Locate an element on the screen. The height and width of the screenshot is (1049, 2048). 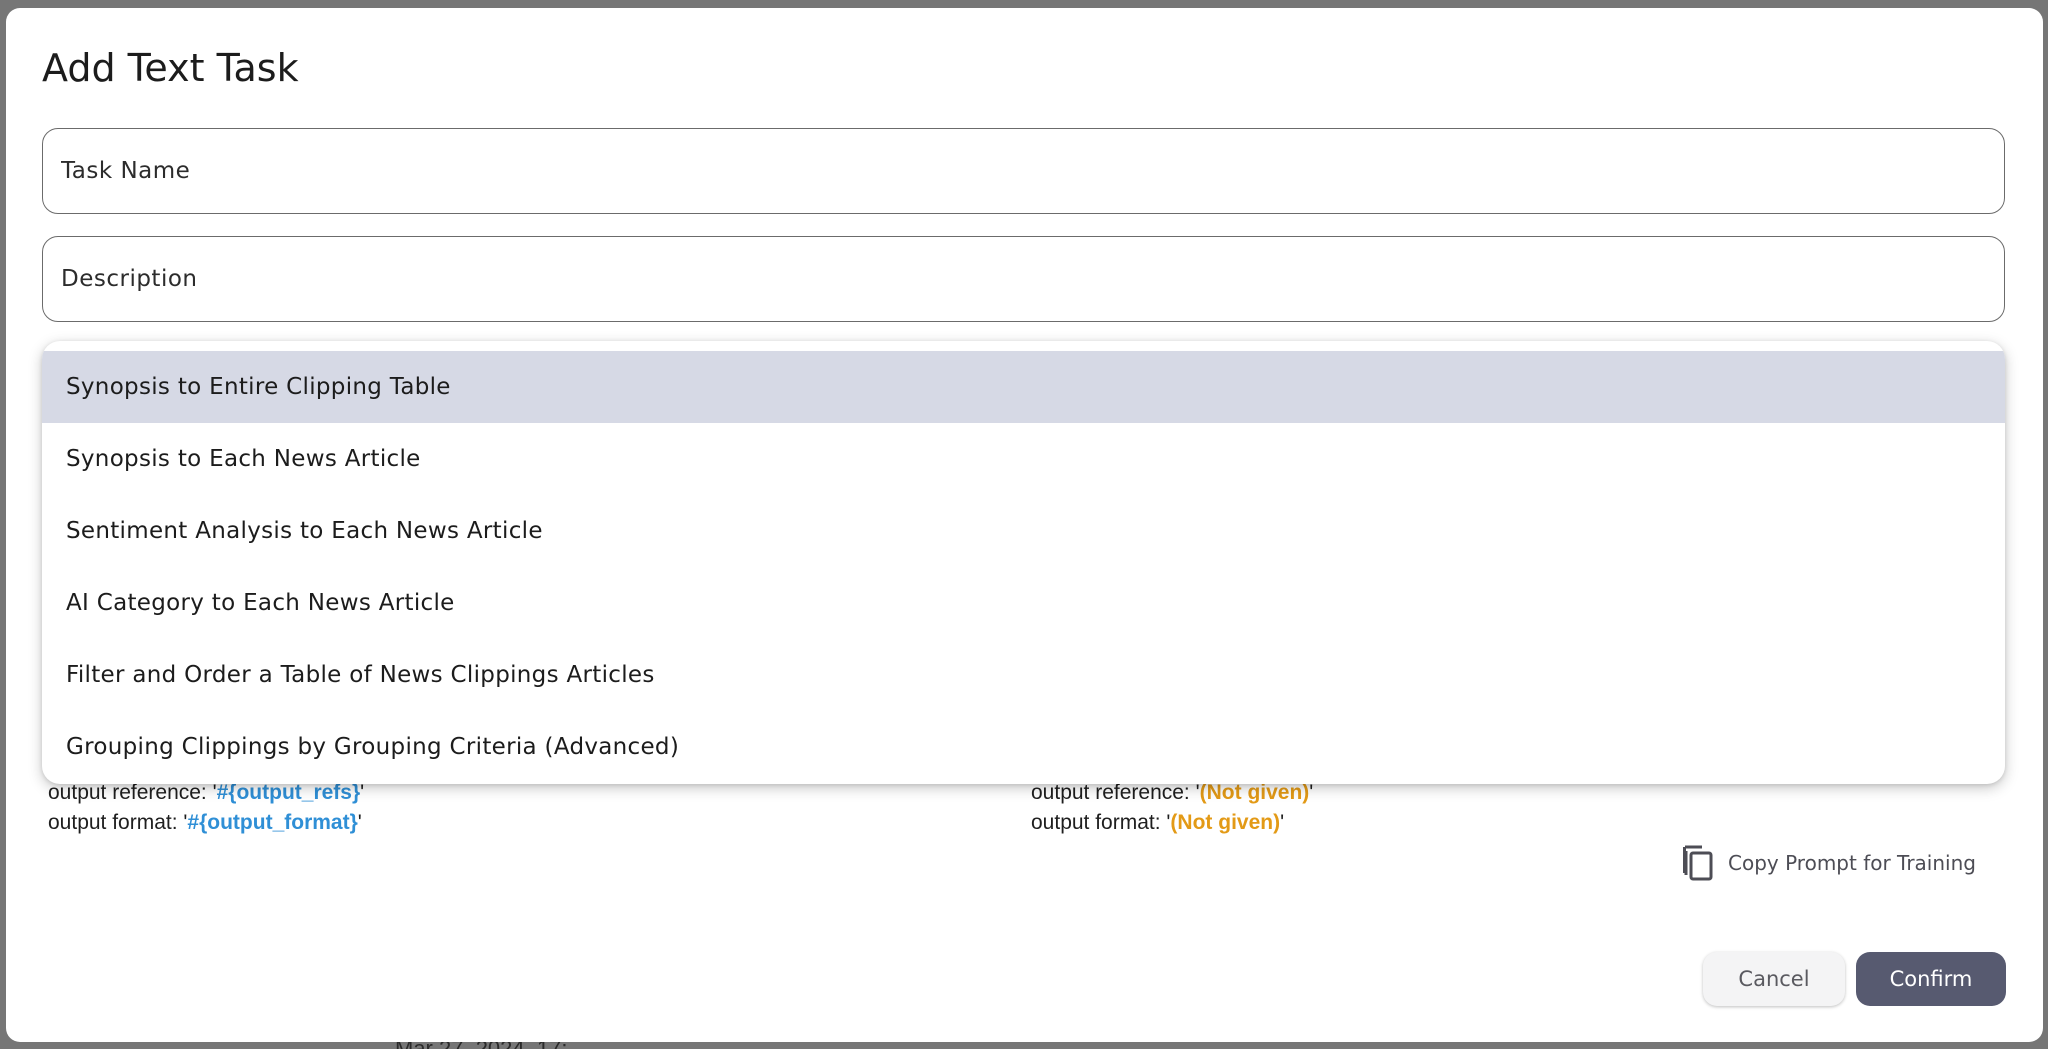
copy-prompt-button: Copy Prompt for Training is located at coordinates (1829, 863).